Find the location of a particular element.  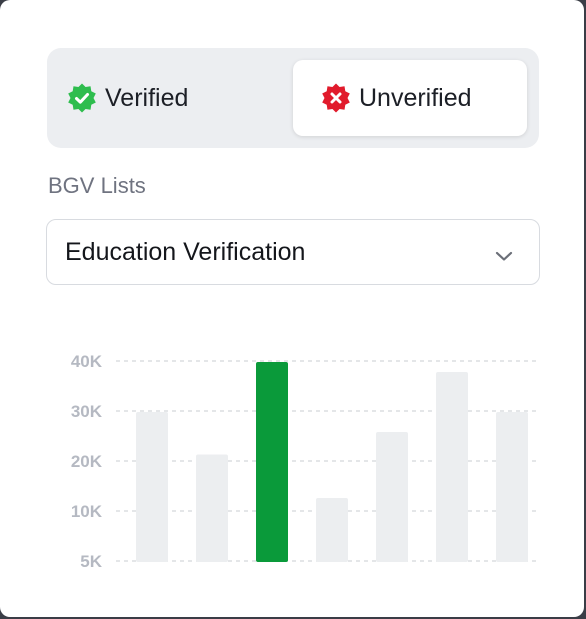

y-tick-label: 5K is located at coordinates (91, 561).